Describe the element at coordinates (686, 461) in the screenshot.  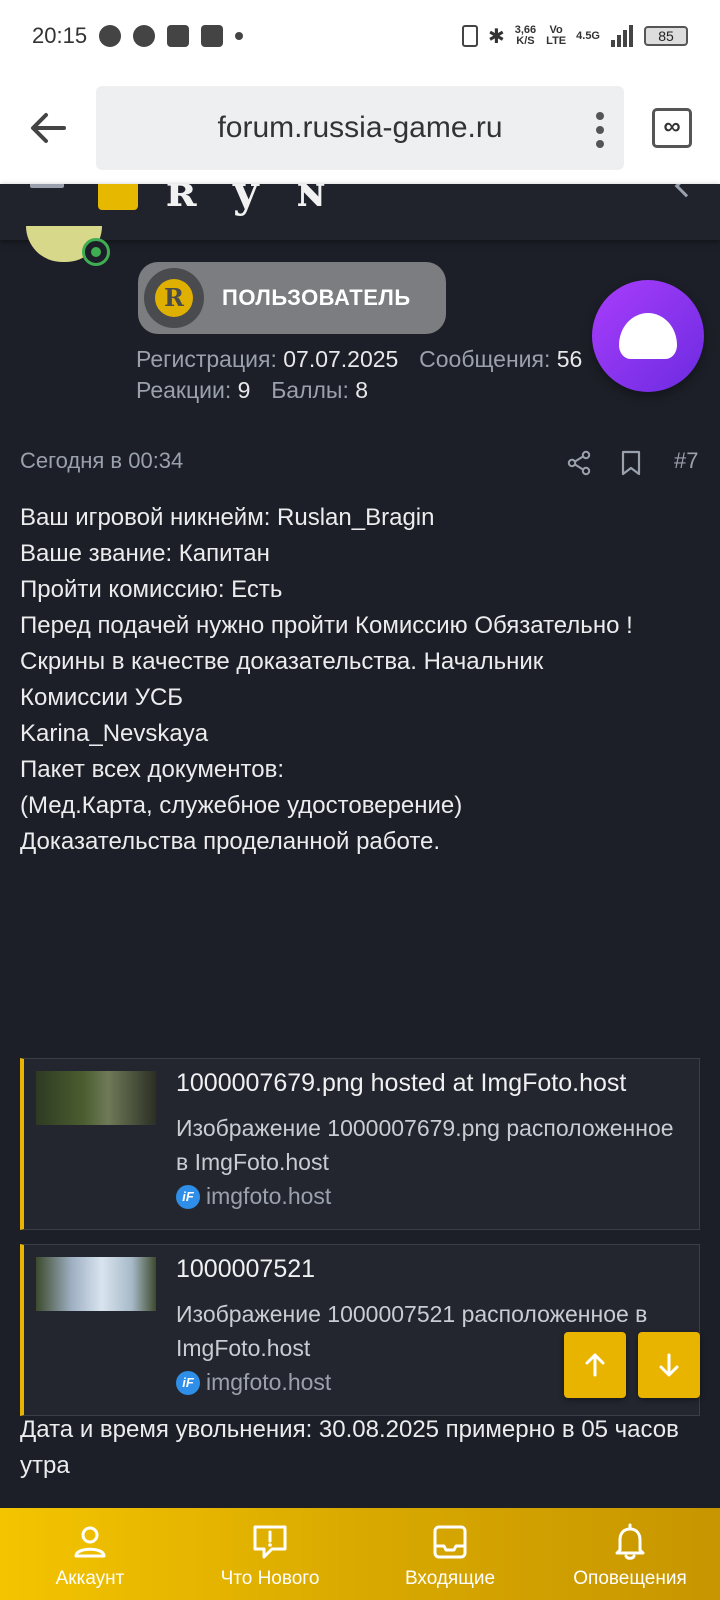
I see `post-number-link: #7` at that location.